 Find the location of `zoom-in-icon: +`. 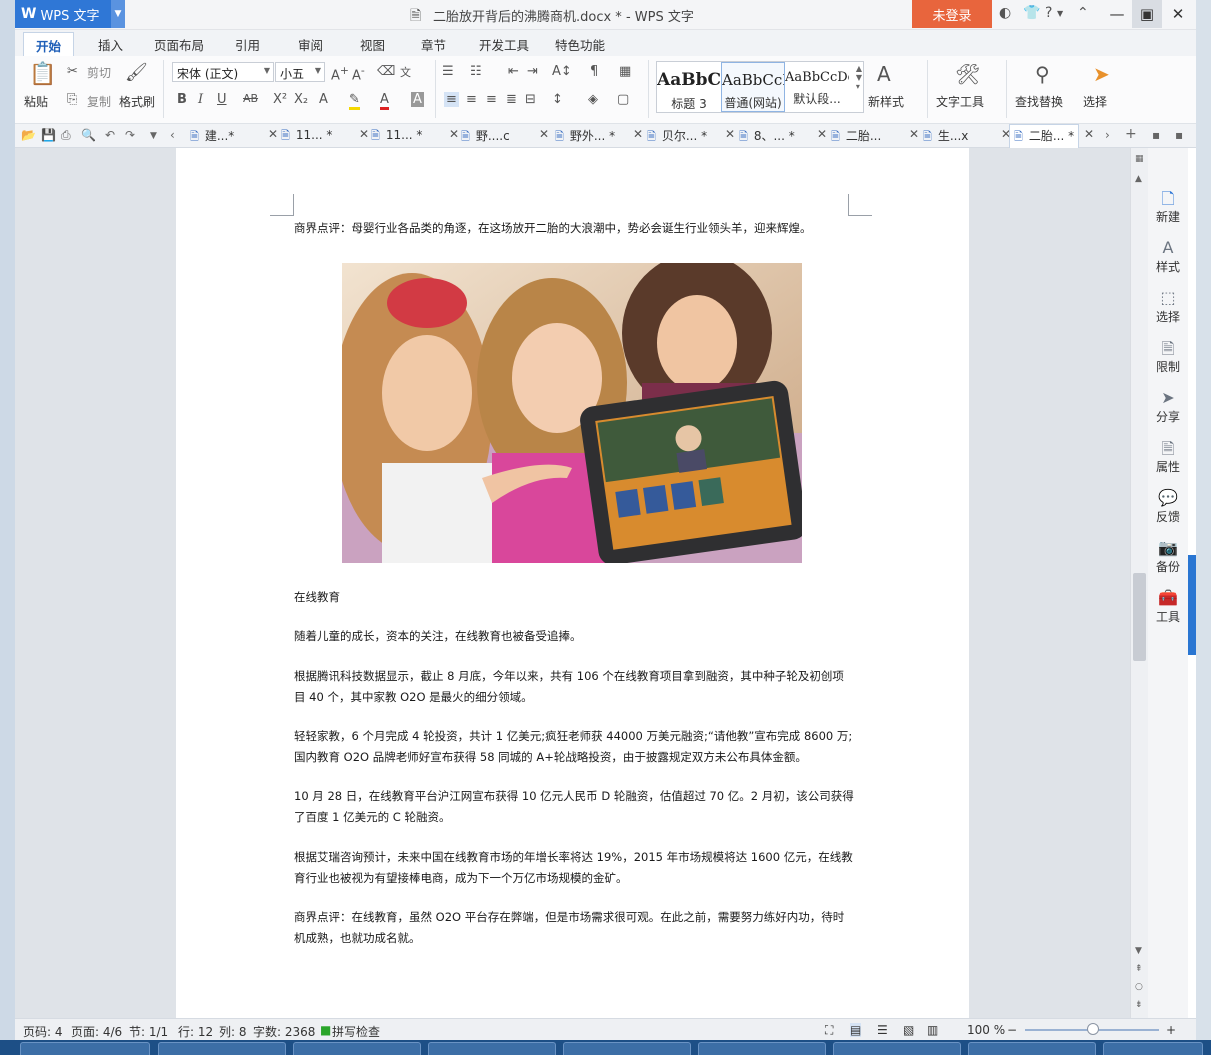

zoom-in-icon: + is located at coordinates (1171, 1030).